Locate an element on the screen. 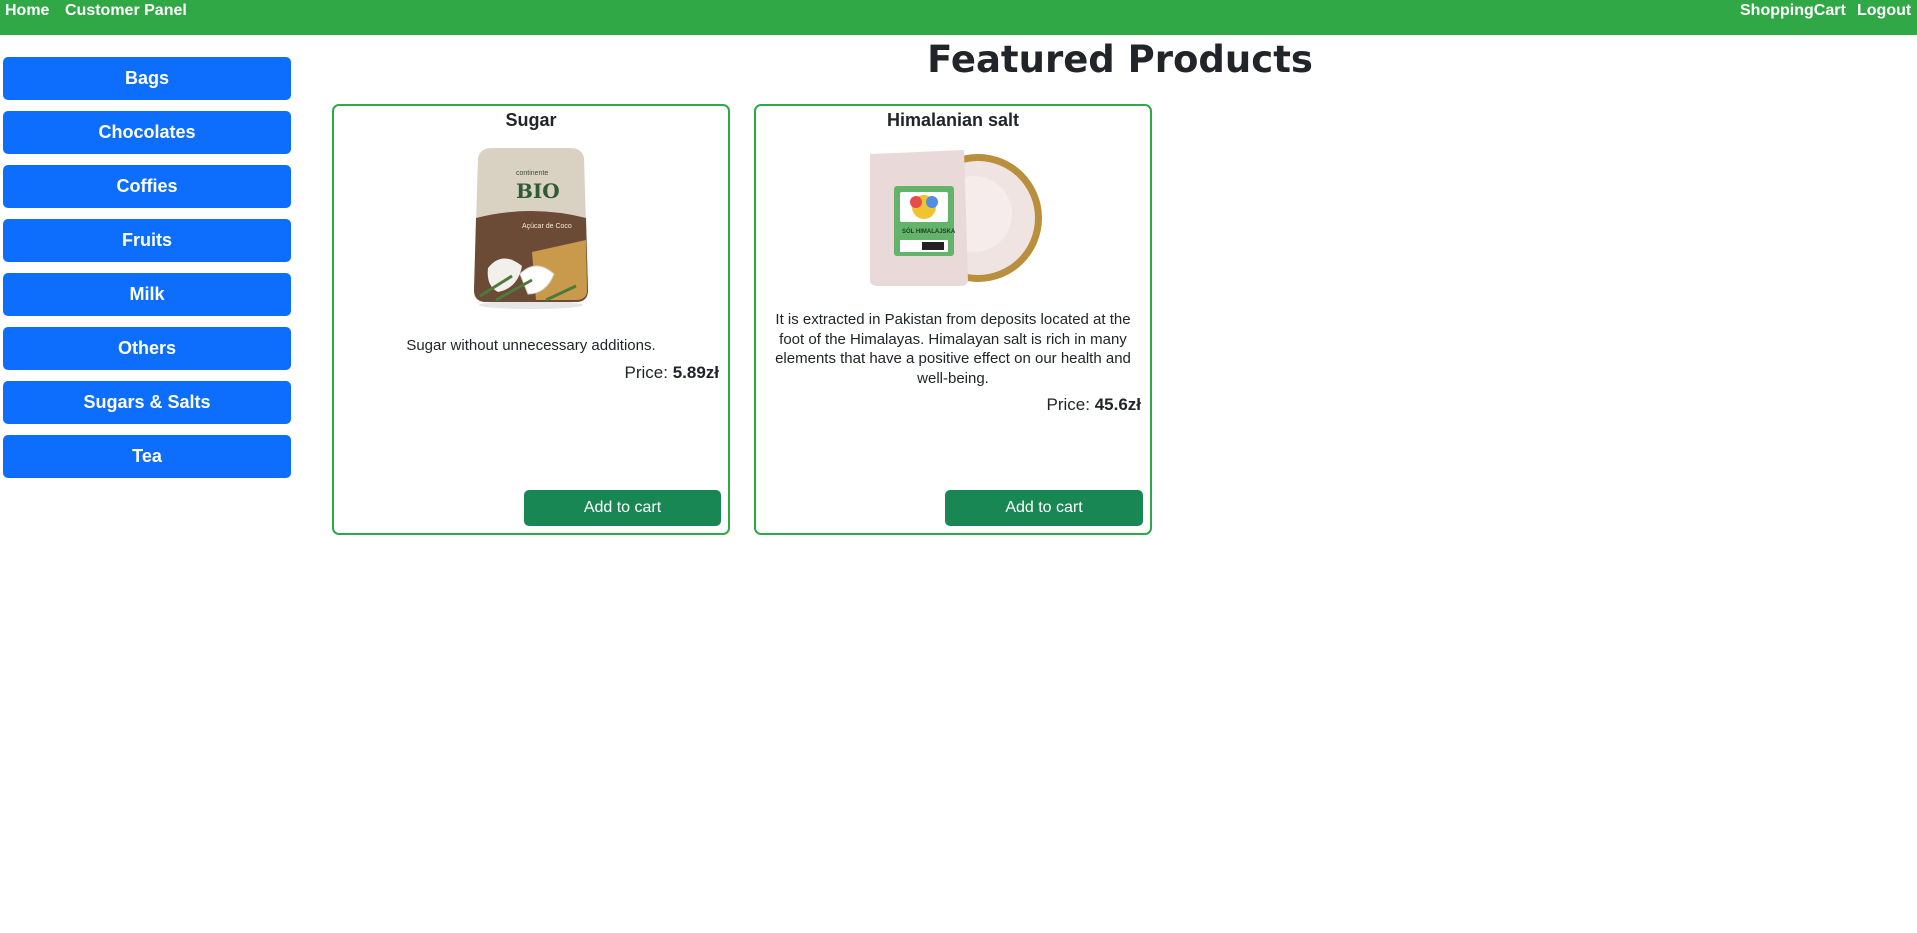 The image size is (1917, 933). product-image-himalayan-salt: SÓL HIMALAJSKA is located at coordinates (956, 218).